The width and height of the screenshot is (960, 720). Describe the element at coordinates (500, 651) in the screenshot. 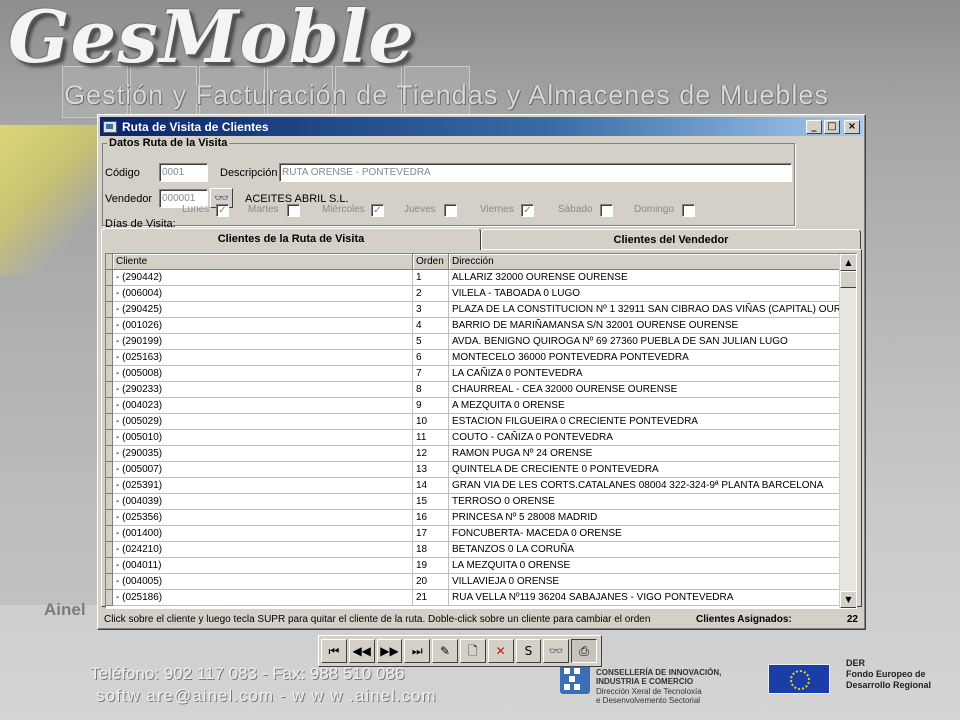

I see `delete-button: ✕` at that location.